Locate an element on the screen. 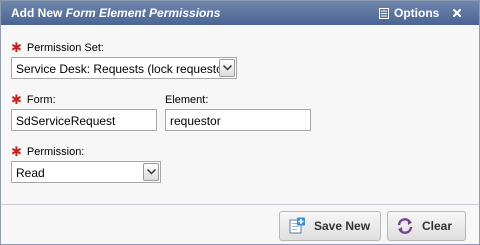  dialog-title-italic: Form Element Permissions is located at coordinates (143, 13).